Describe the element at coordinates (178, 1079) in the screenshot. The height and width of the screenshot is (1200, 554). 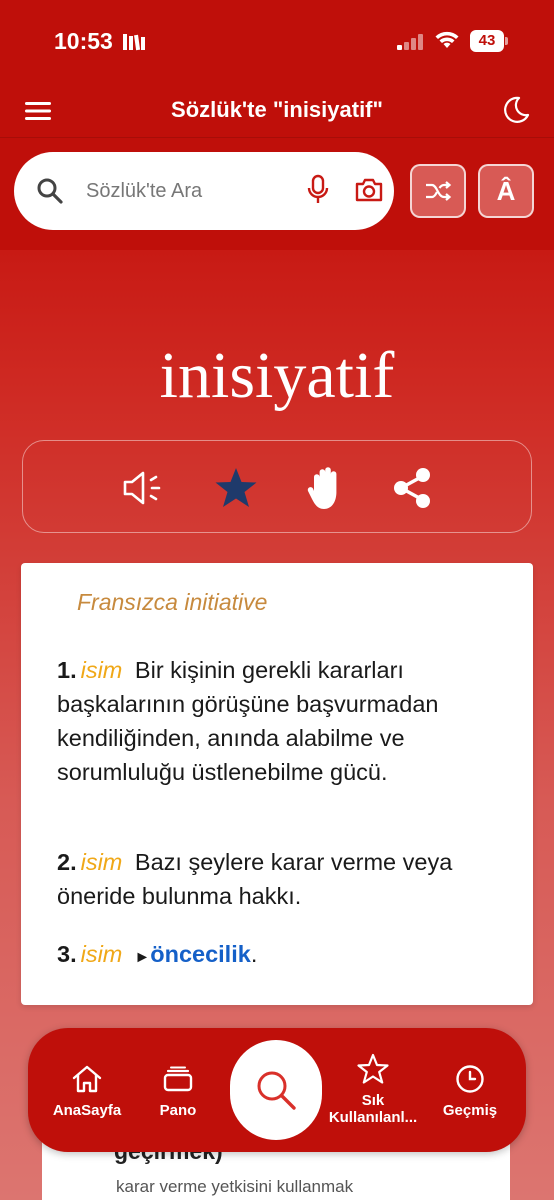
I see `board-icon` at that location.